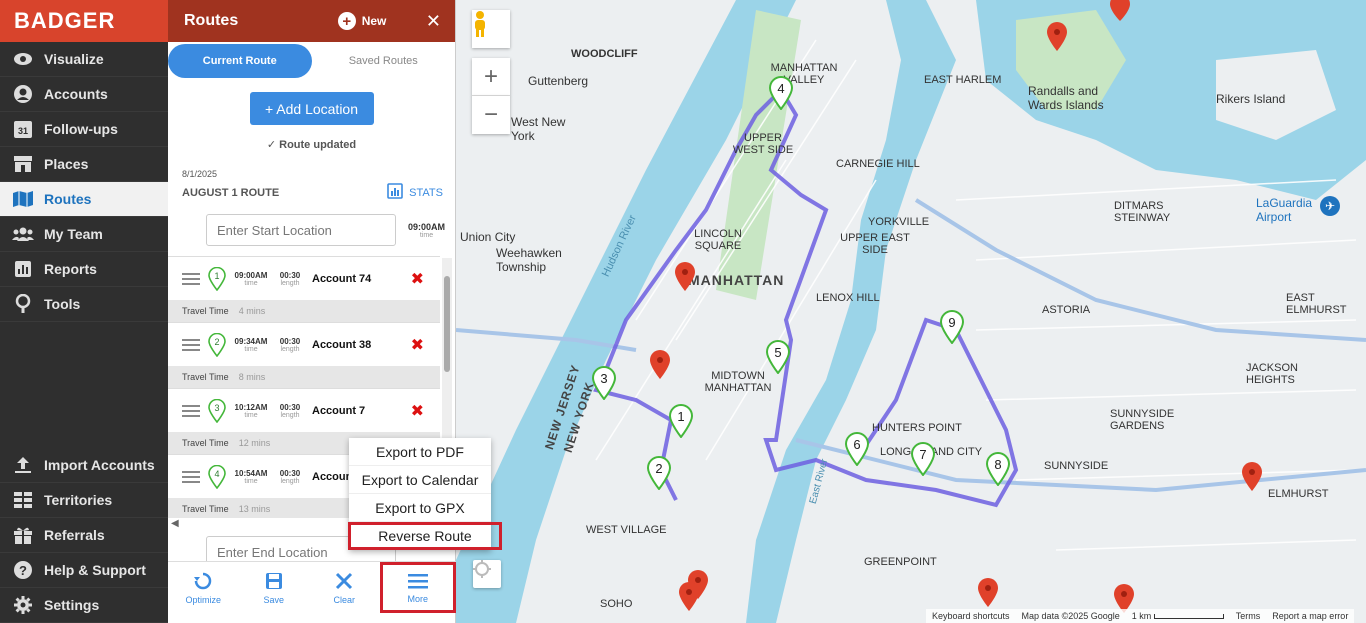  What do you see at coordinates (84, 164) in the screenshot?
I see `nav-item-places: Places` at bounding box center [84, 164].